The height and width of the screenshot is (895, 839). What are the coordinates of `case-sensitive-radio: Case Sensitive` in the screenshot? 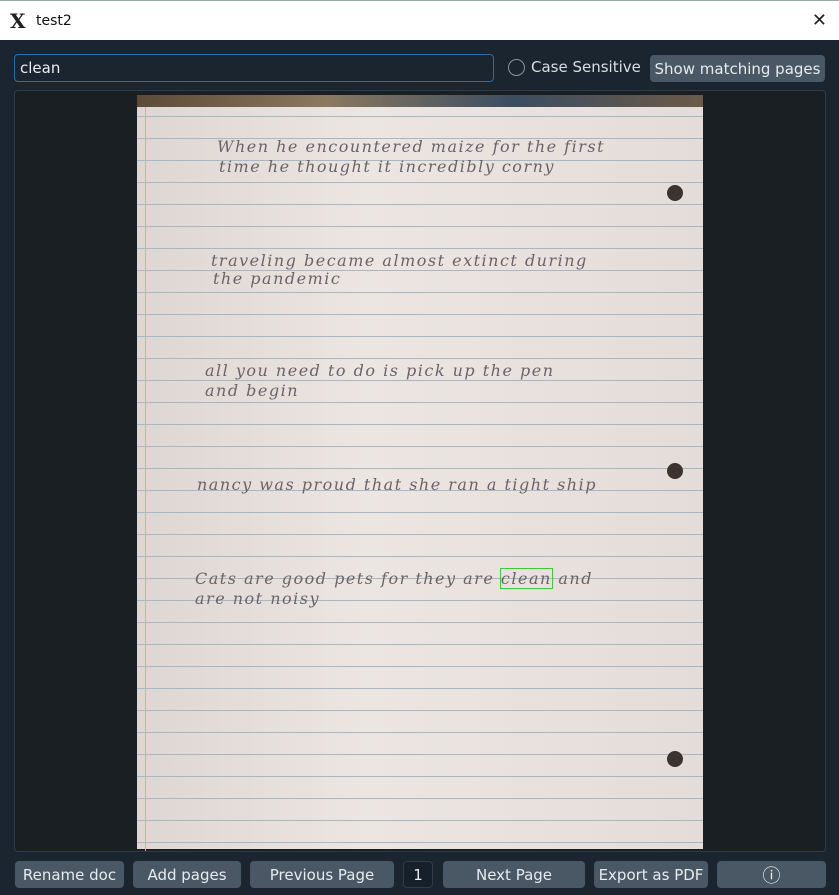 It's located at (574, 67).